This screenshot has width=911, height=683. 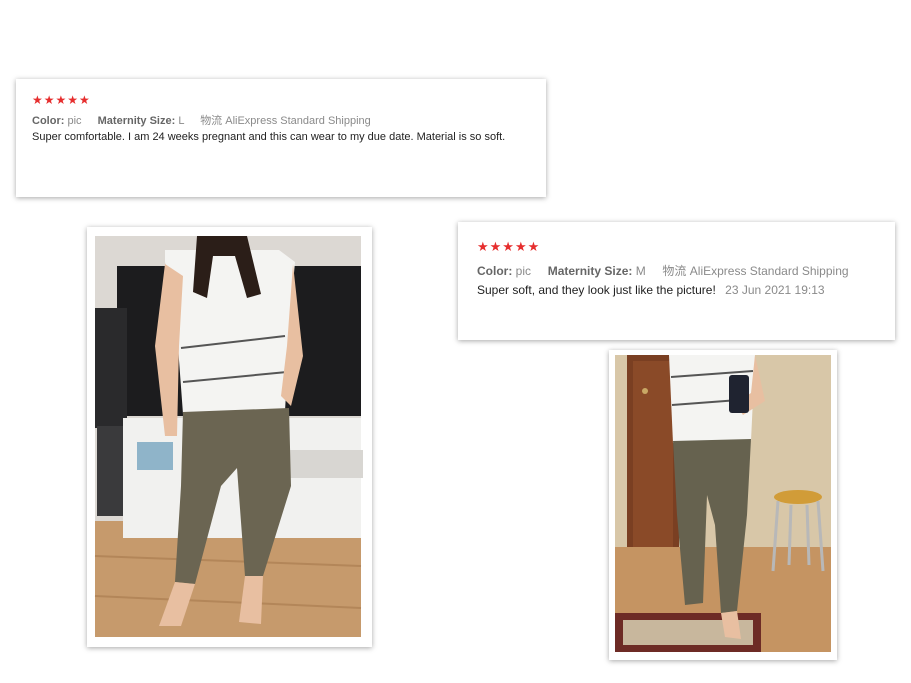 I want to click on size-value: M, so click(x=640, y=271).